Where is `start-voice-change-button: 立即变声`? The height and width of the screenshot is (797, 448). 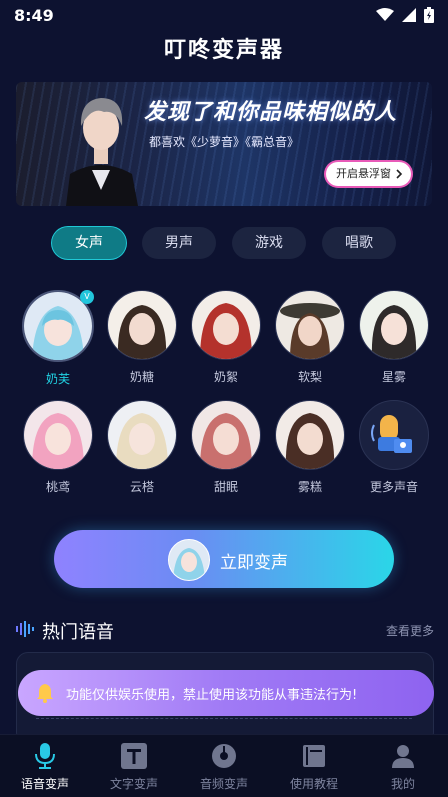
start-voice-change-button: 立即变声 is located at coordinates (224, 559).